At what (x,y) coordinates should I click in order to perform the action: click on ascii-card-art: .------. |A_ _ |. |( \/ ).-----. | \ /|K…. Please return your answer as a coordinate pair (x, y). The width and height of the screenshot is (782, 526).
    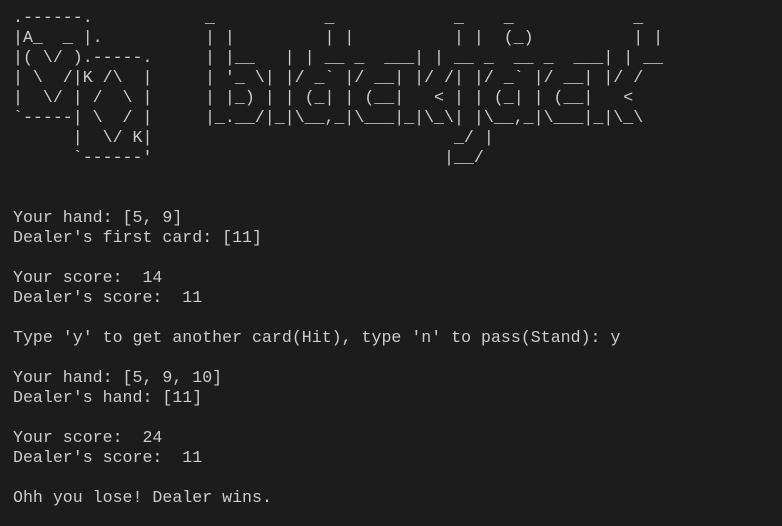
    Looking at the image, I should click on (83, 87).